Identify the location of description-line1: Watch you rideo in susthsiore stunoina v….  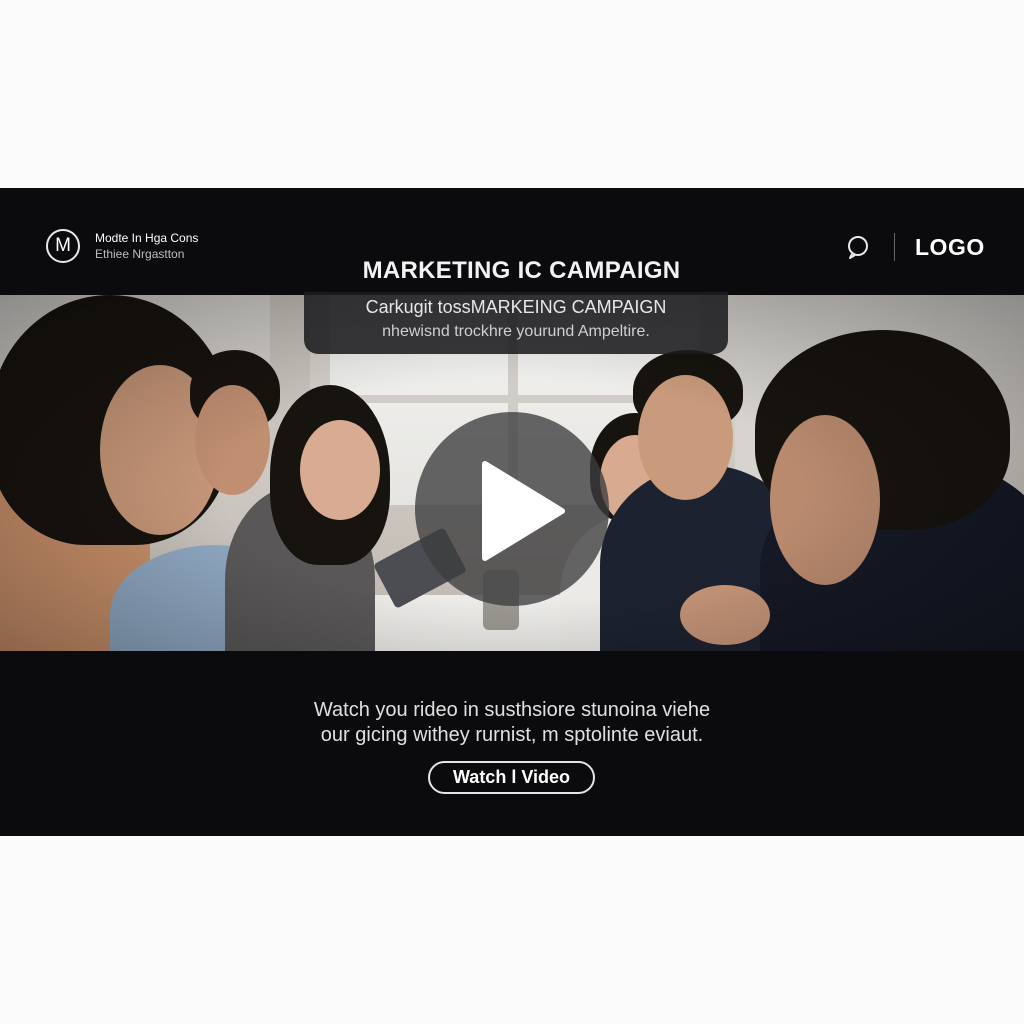
(512, 710).